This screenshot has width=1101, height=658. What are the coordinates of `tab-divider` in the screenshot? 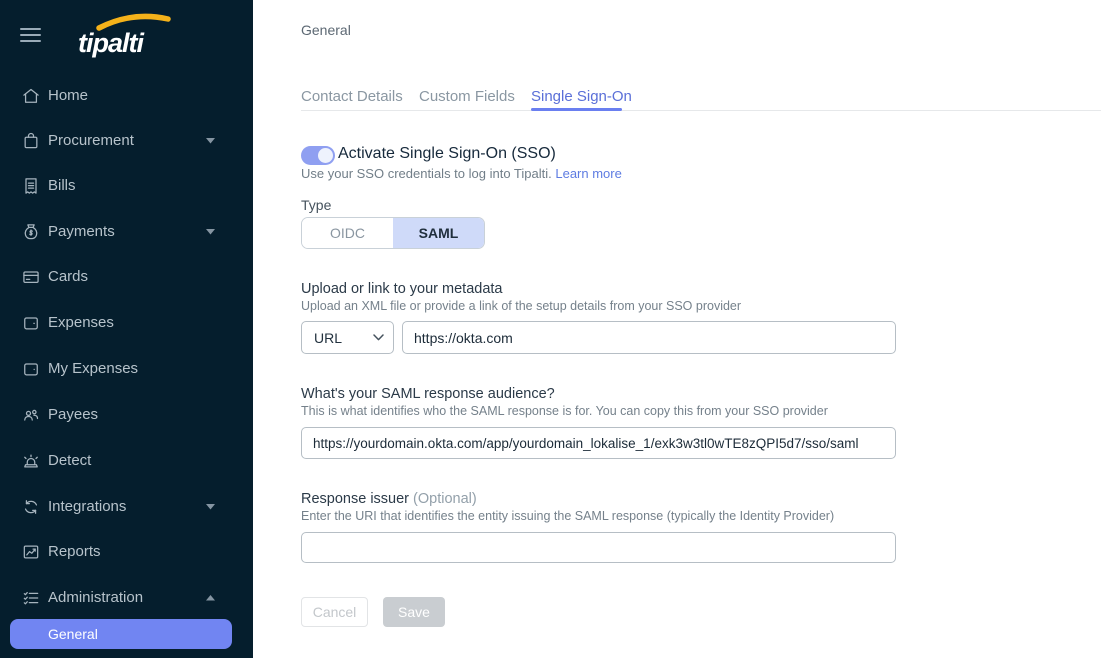 It's located at (701, 110).